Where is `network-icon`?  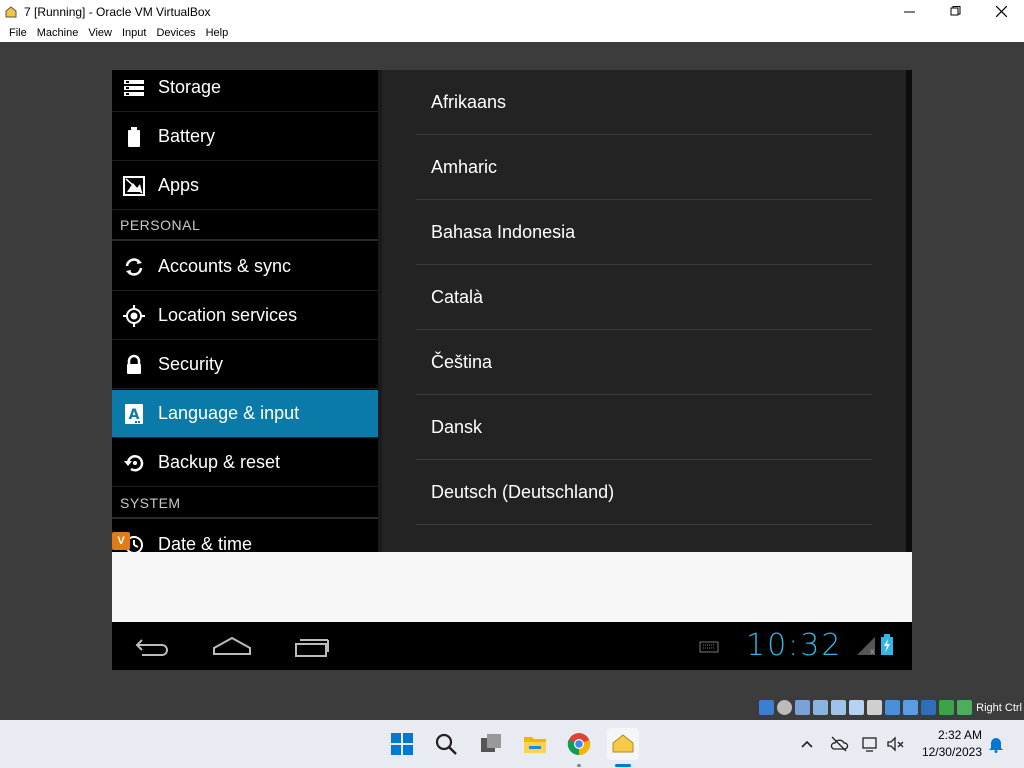 network-icon is located at coordinates (820, 707).